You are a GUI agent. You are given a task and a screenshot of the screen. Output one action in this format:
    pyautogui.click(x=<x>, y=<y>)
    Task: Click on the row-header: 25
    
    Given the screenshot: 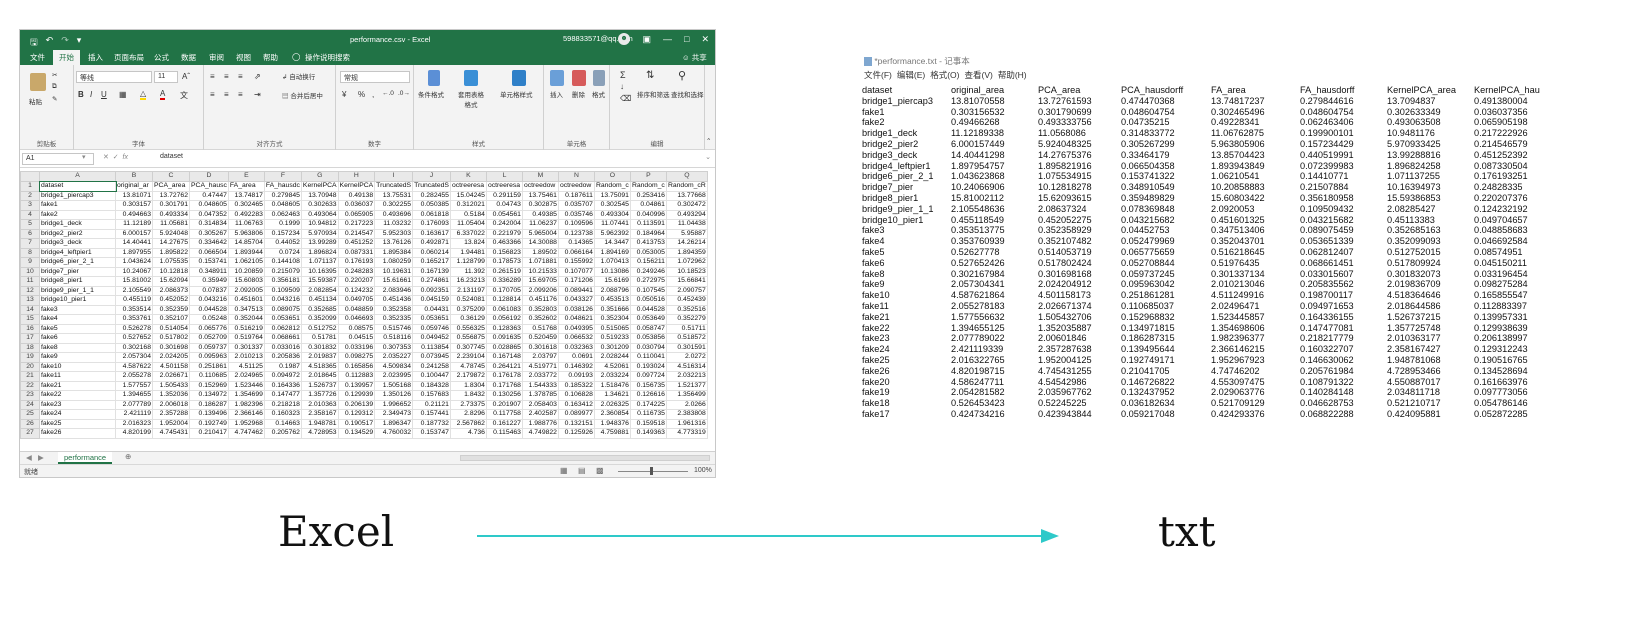 What is the action you would take?
    pyautogui.click(x=30, y=414)
    